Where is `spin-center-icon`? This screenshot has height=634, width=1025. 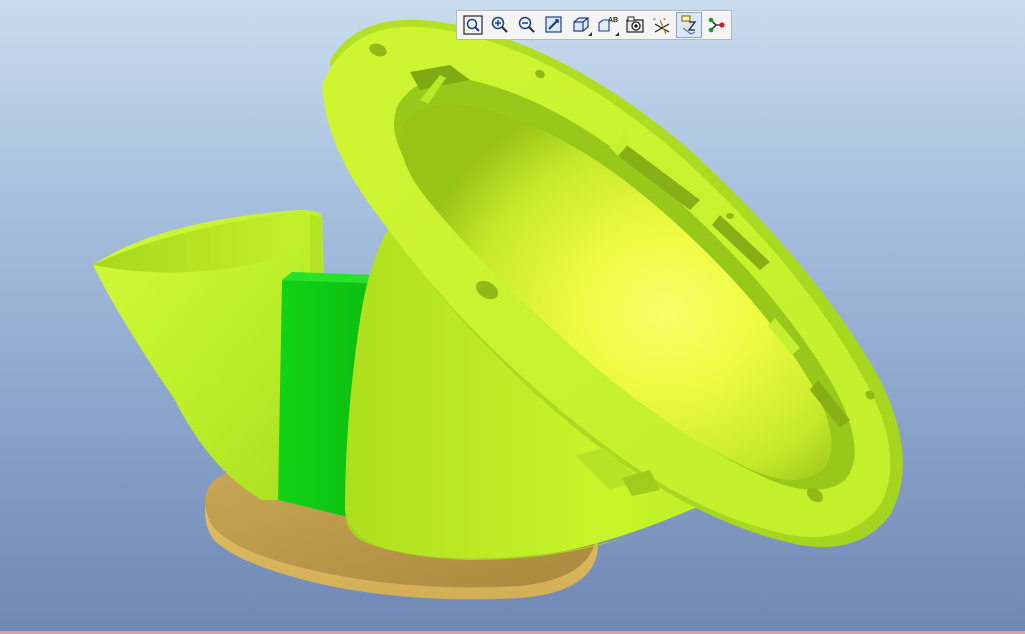
spin-center-icon is located at coordinates (716, 25).